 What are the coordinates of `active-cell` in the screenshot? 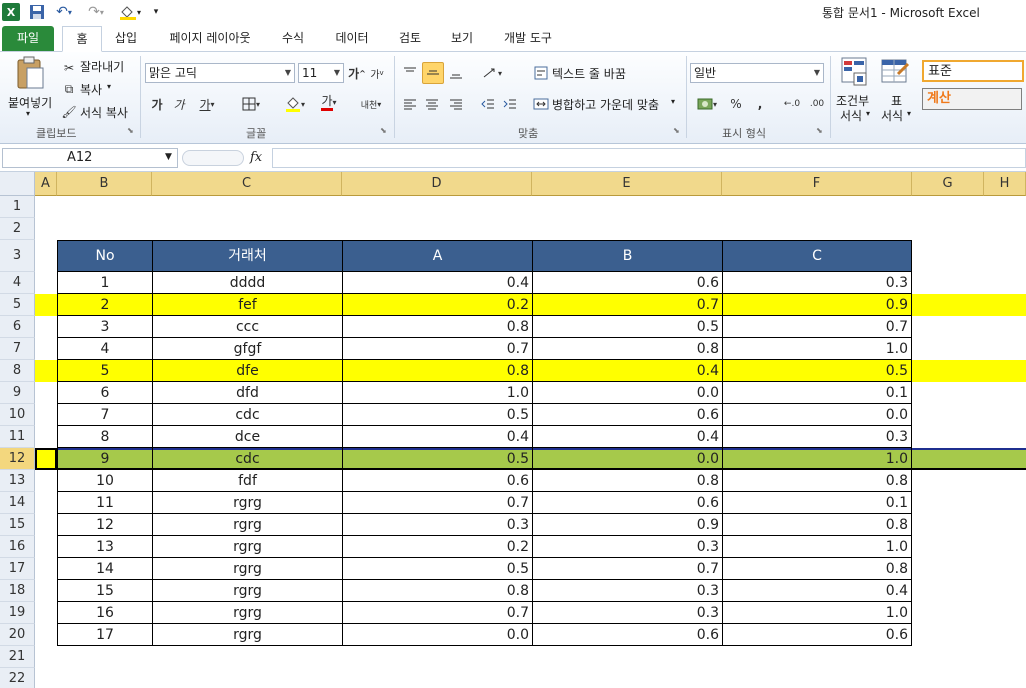 It's located at (46, 459).